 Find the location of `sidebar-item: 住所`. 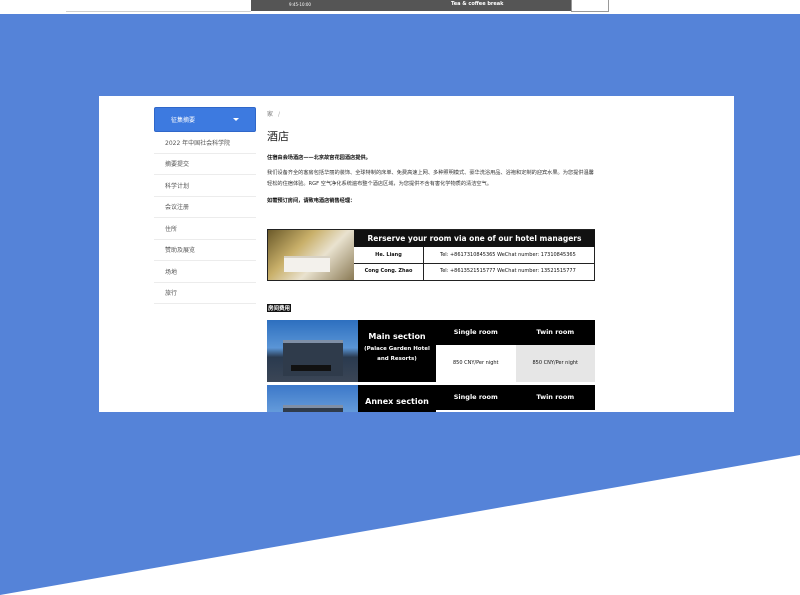

sidebar-item: 住所 is located at coordinates (205, 229).